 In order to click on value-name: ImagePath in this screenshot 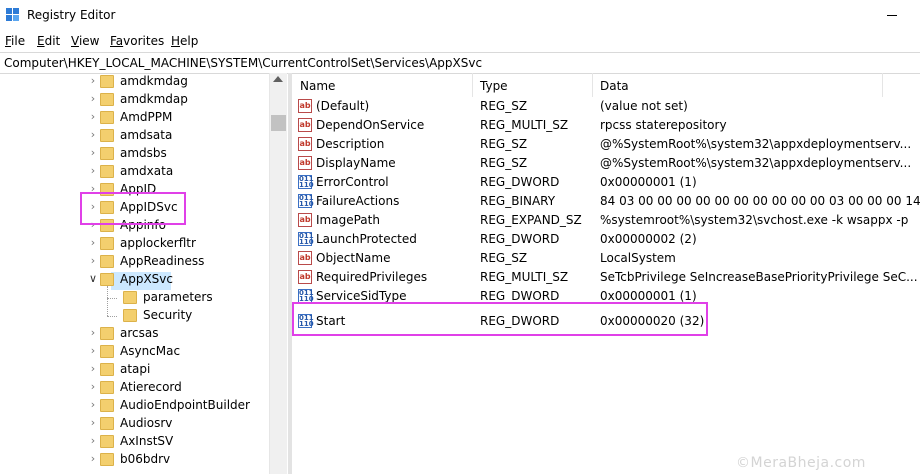, I will do `click(348, 220)`.